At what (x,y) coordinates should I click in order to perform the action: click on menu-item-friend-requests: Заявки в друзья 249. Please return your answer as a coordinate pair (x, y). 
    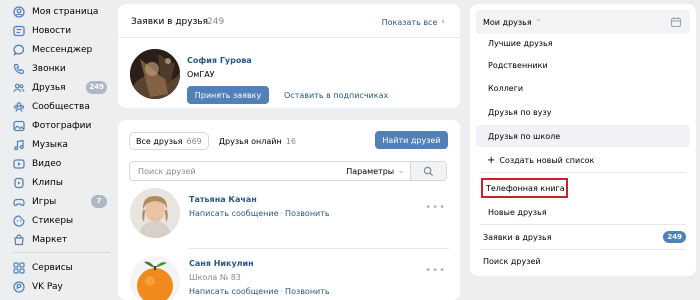
    Looking at the image, I should click on (583, 237).